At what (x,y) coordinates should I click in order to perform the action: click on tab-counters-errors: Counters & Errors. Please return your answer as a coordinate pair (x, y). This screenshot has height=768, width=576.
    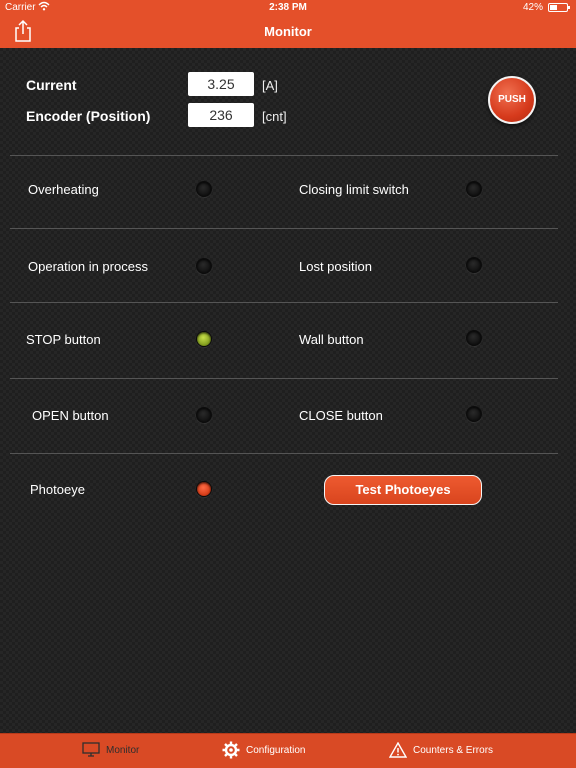
    Looking at the image, I should click on (448, 751).